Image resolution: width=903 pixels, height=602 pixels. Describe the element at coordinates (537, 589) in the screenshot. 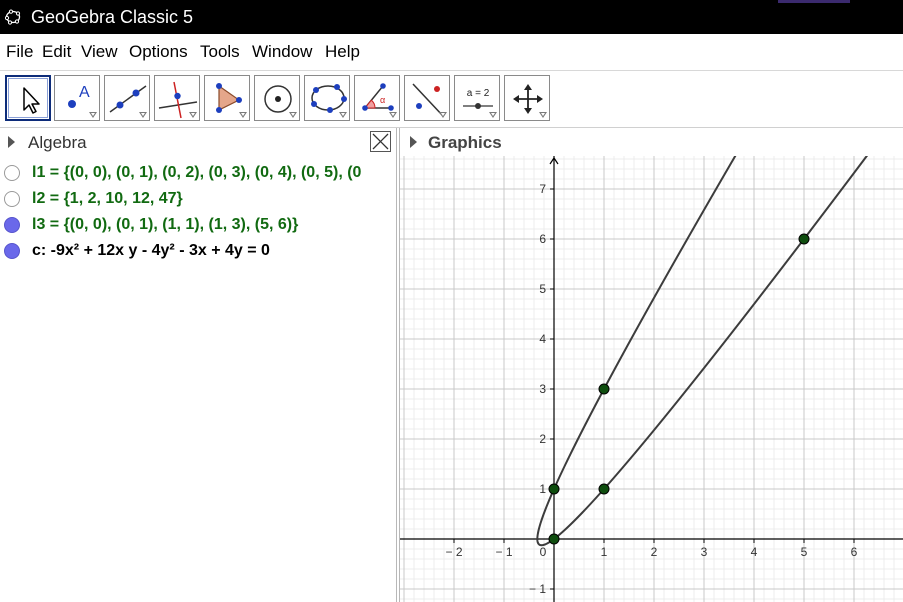

I see `y-tick-label: − 1` at that location.